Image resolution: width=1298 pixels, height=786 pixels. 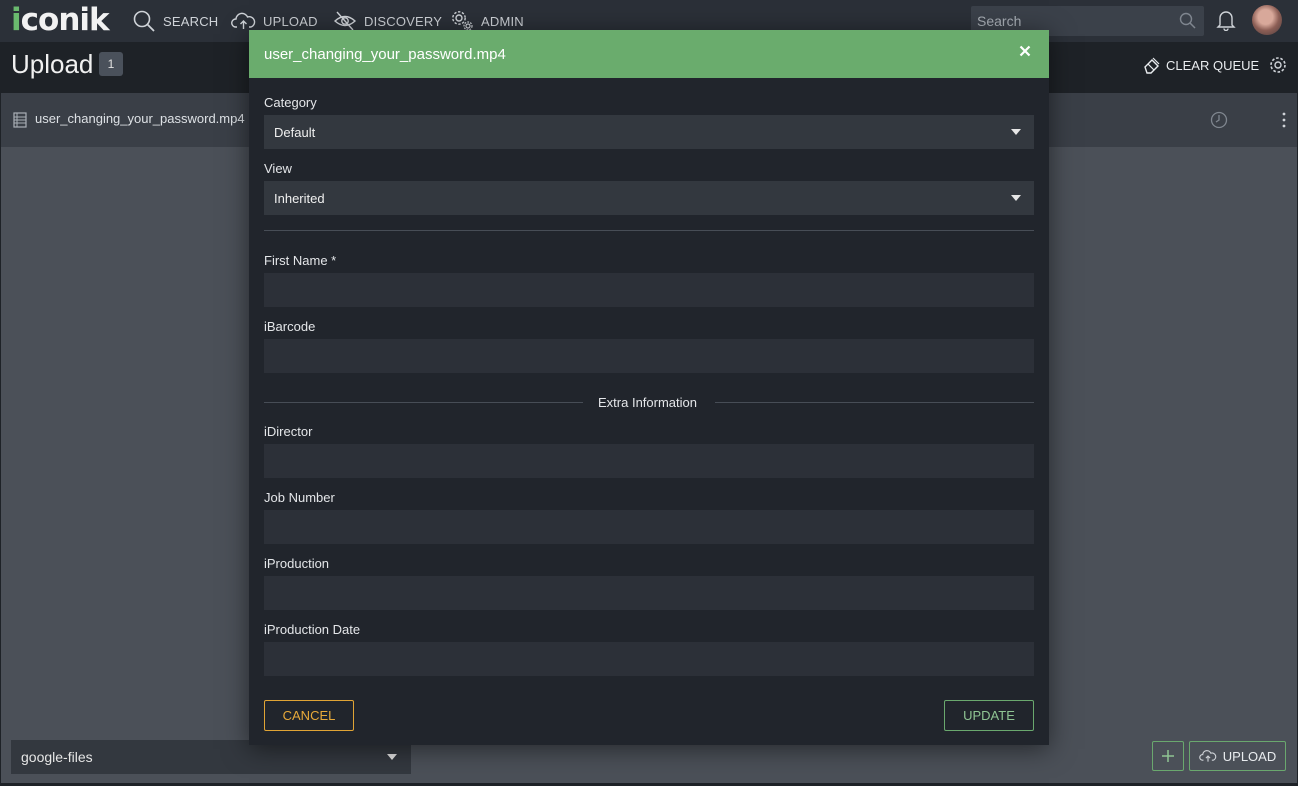 What do you see at coordinates (297, 563) in the screenshot?
I see `iproduction-label: iProduction` at bounding box center [297, 563].